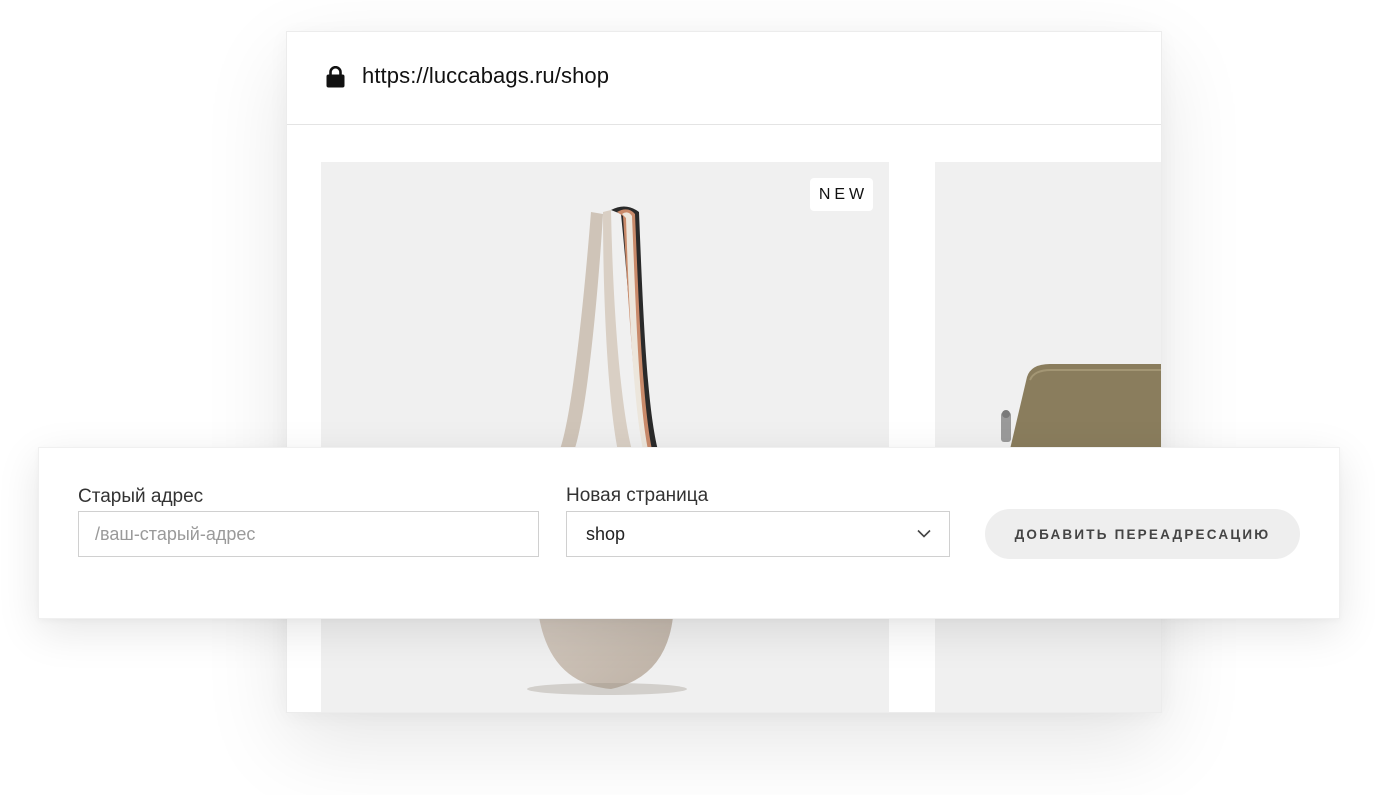 The image size is (1375, 795). What do you see at coordinates (841, 194) in the screenshot?
I see `new-badge: NEW` at bounding box center [841, 194].